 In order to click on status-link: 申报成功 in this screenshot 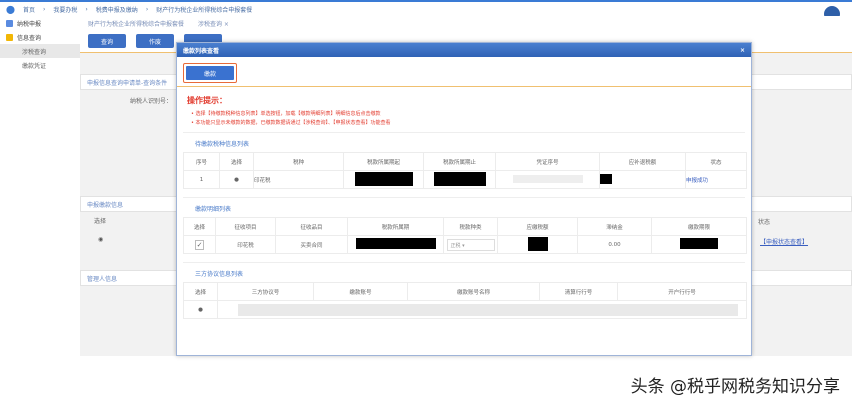, I will do `click(716, 179)`.